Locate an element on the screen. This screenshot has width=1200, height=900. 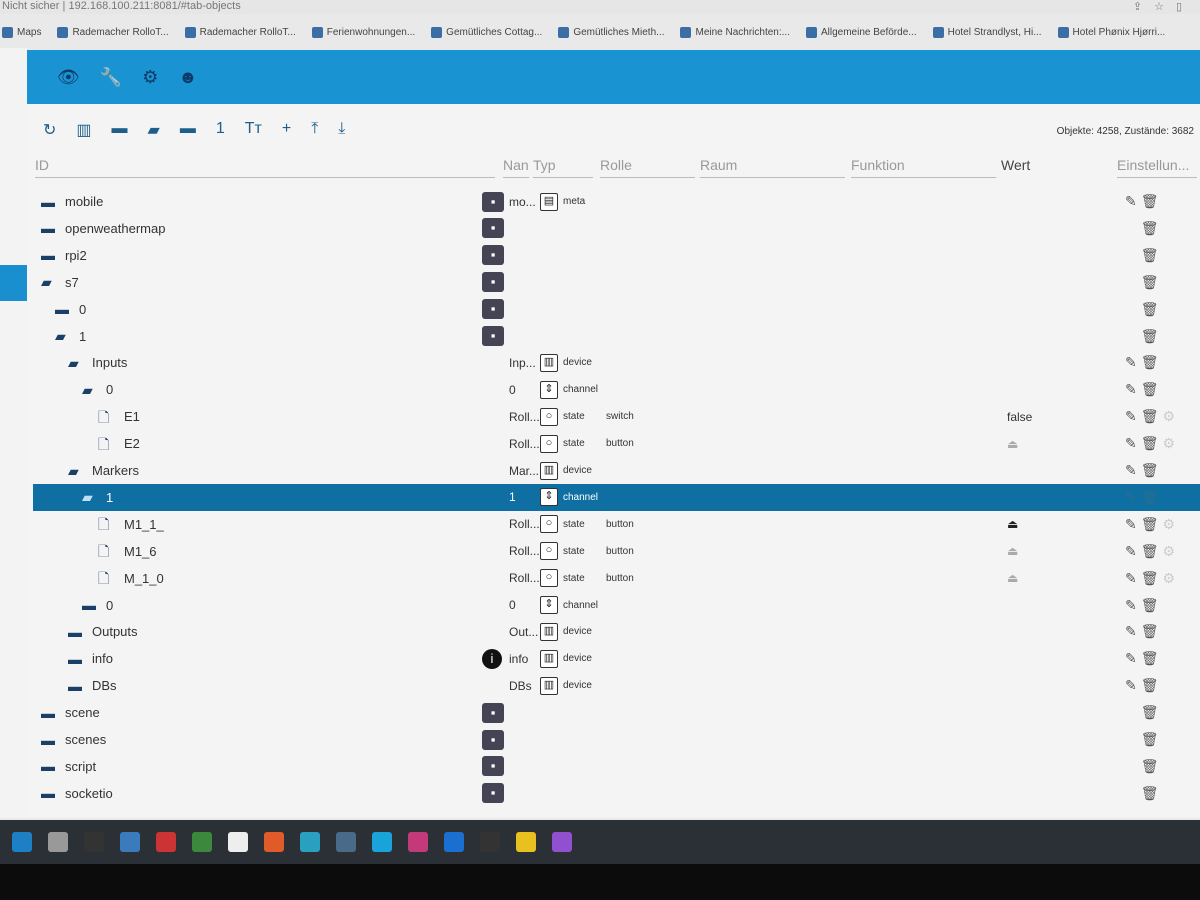
gear-icon: ⚙ is located at coordinates (150, 77).